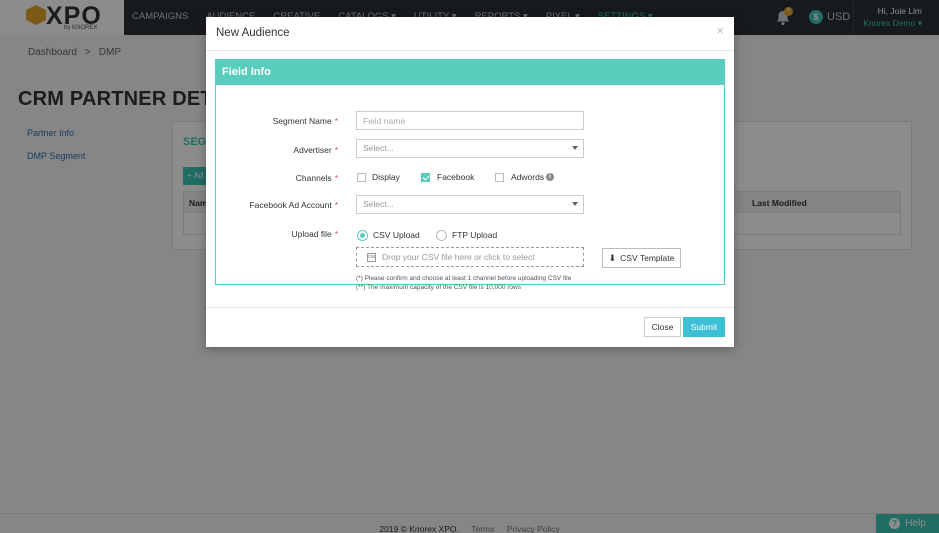  I want to click on close-icon: ×, so click(720, 30).